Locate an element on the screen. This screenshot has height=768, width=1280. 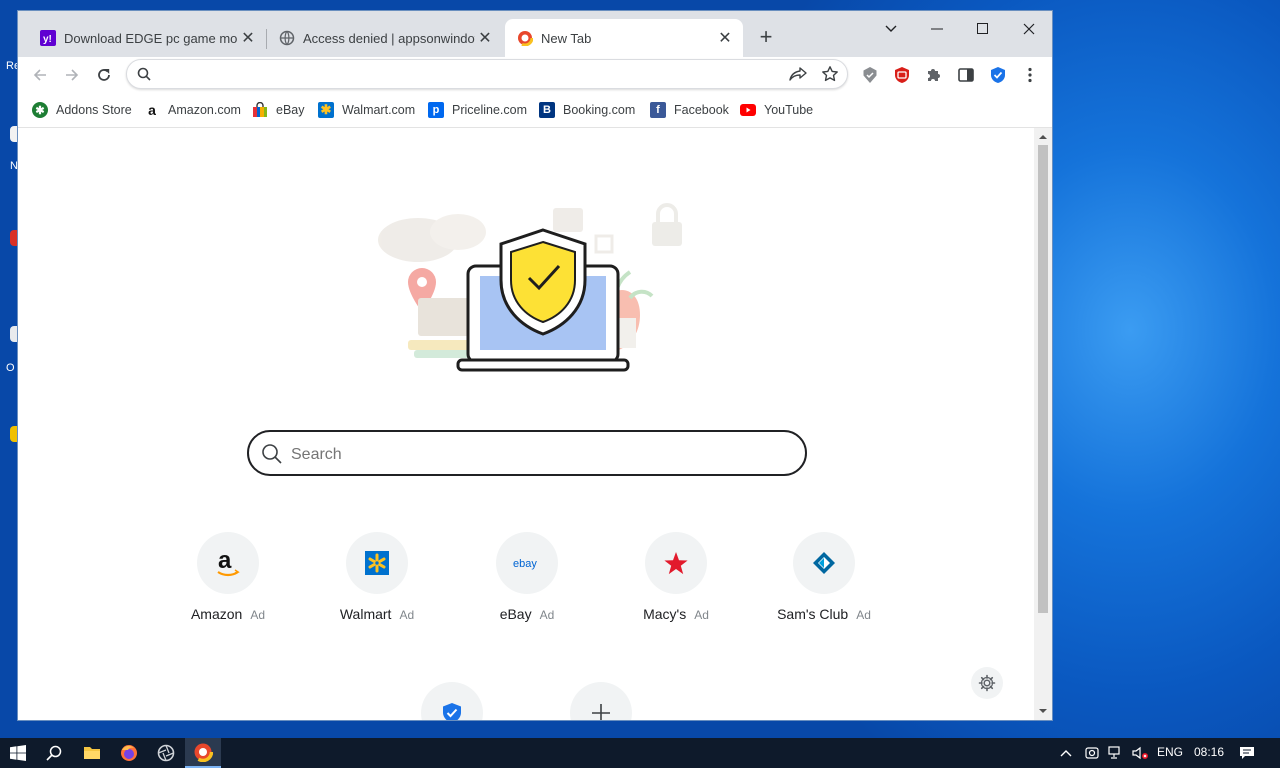
desktop-icon-fragment: Re is located at coordinates (10, 75).